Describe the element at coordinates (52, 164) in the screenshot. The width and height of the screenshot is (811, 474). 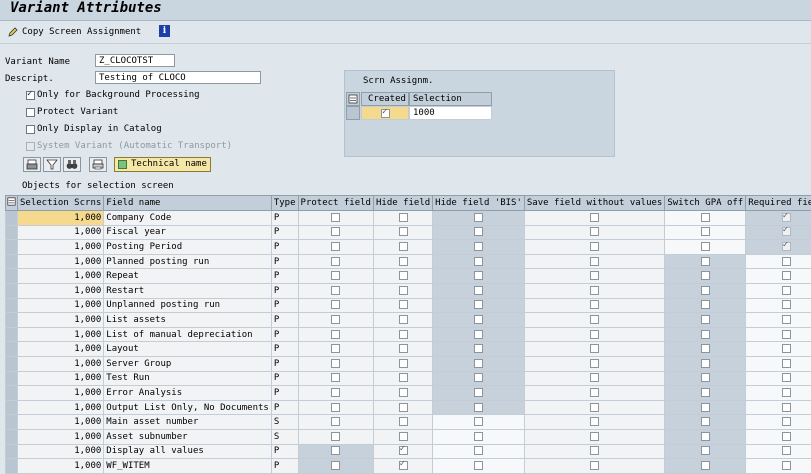
I see `filter-button` at that location.